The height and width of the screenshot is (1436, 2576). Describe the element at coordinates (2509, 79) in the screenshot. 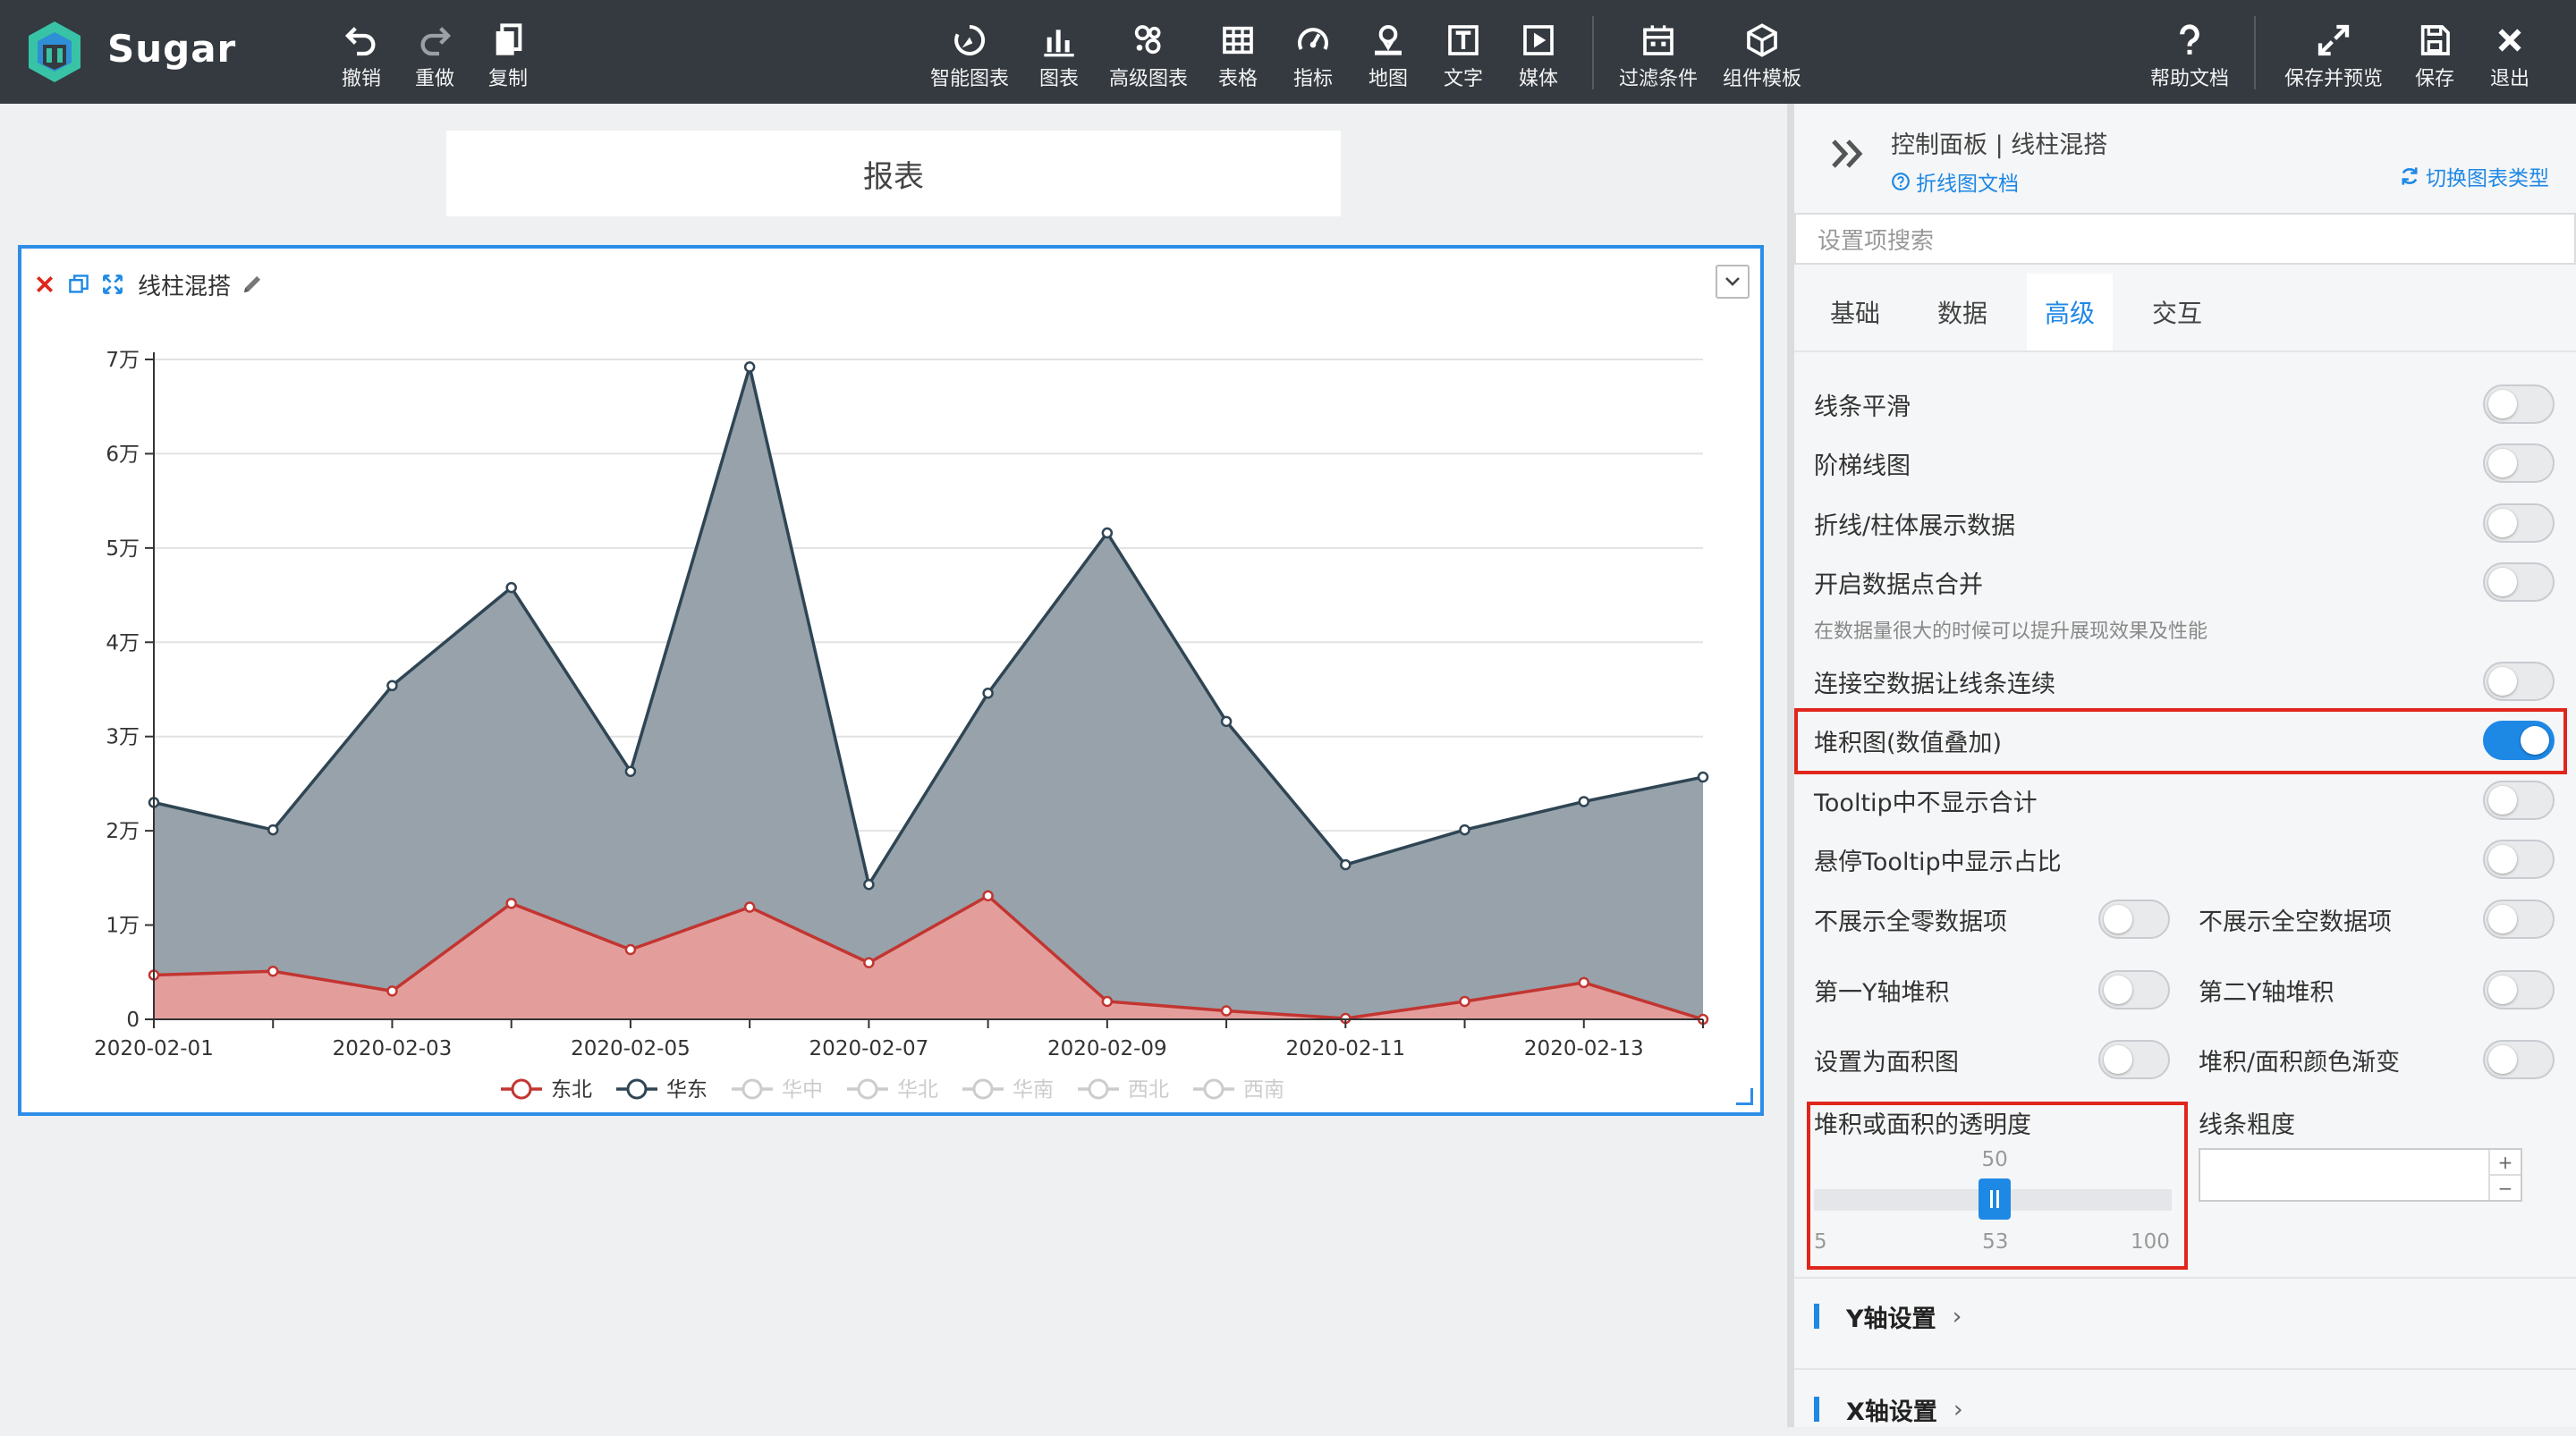

I see `exit-label: 退出` at that location.